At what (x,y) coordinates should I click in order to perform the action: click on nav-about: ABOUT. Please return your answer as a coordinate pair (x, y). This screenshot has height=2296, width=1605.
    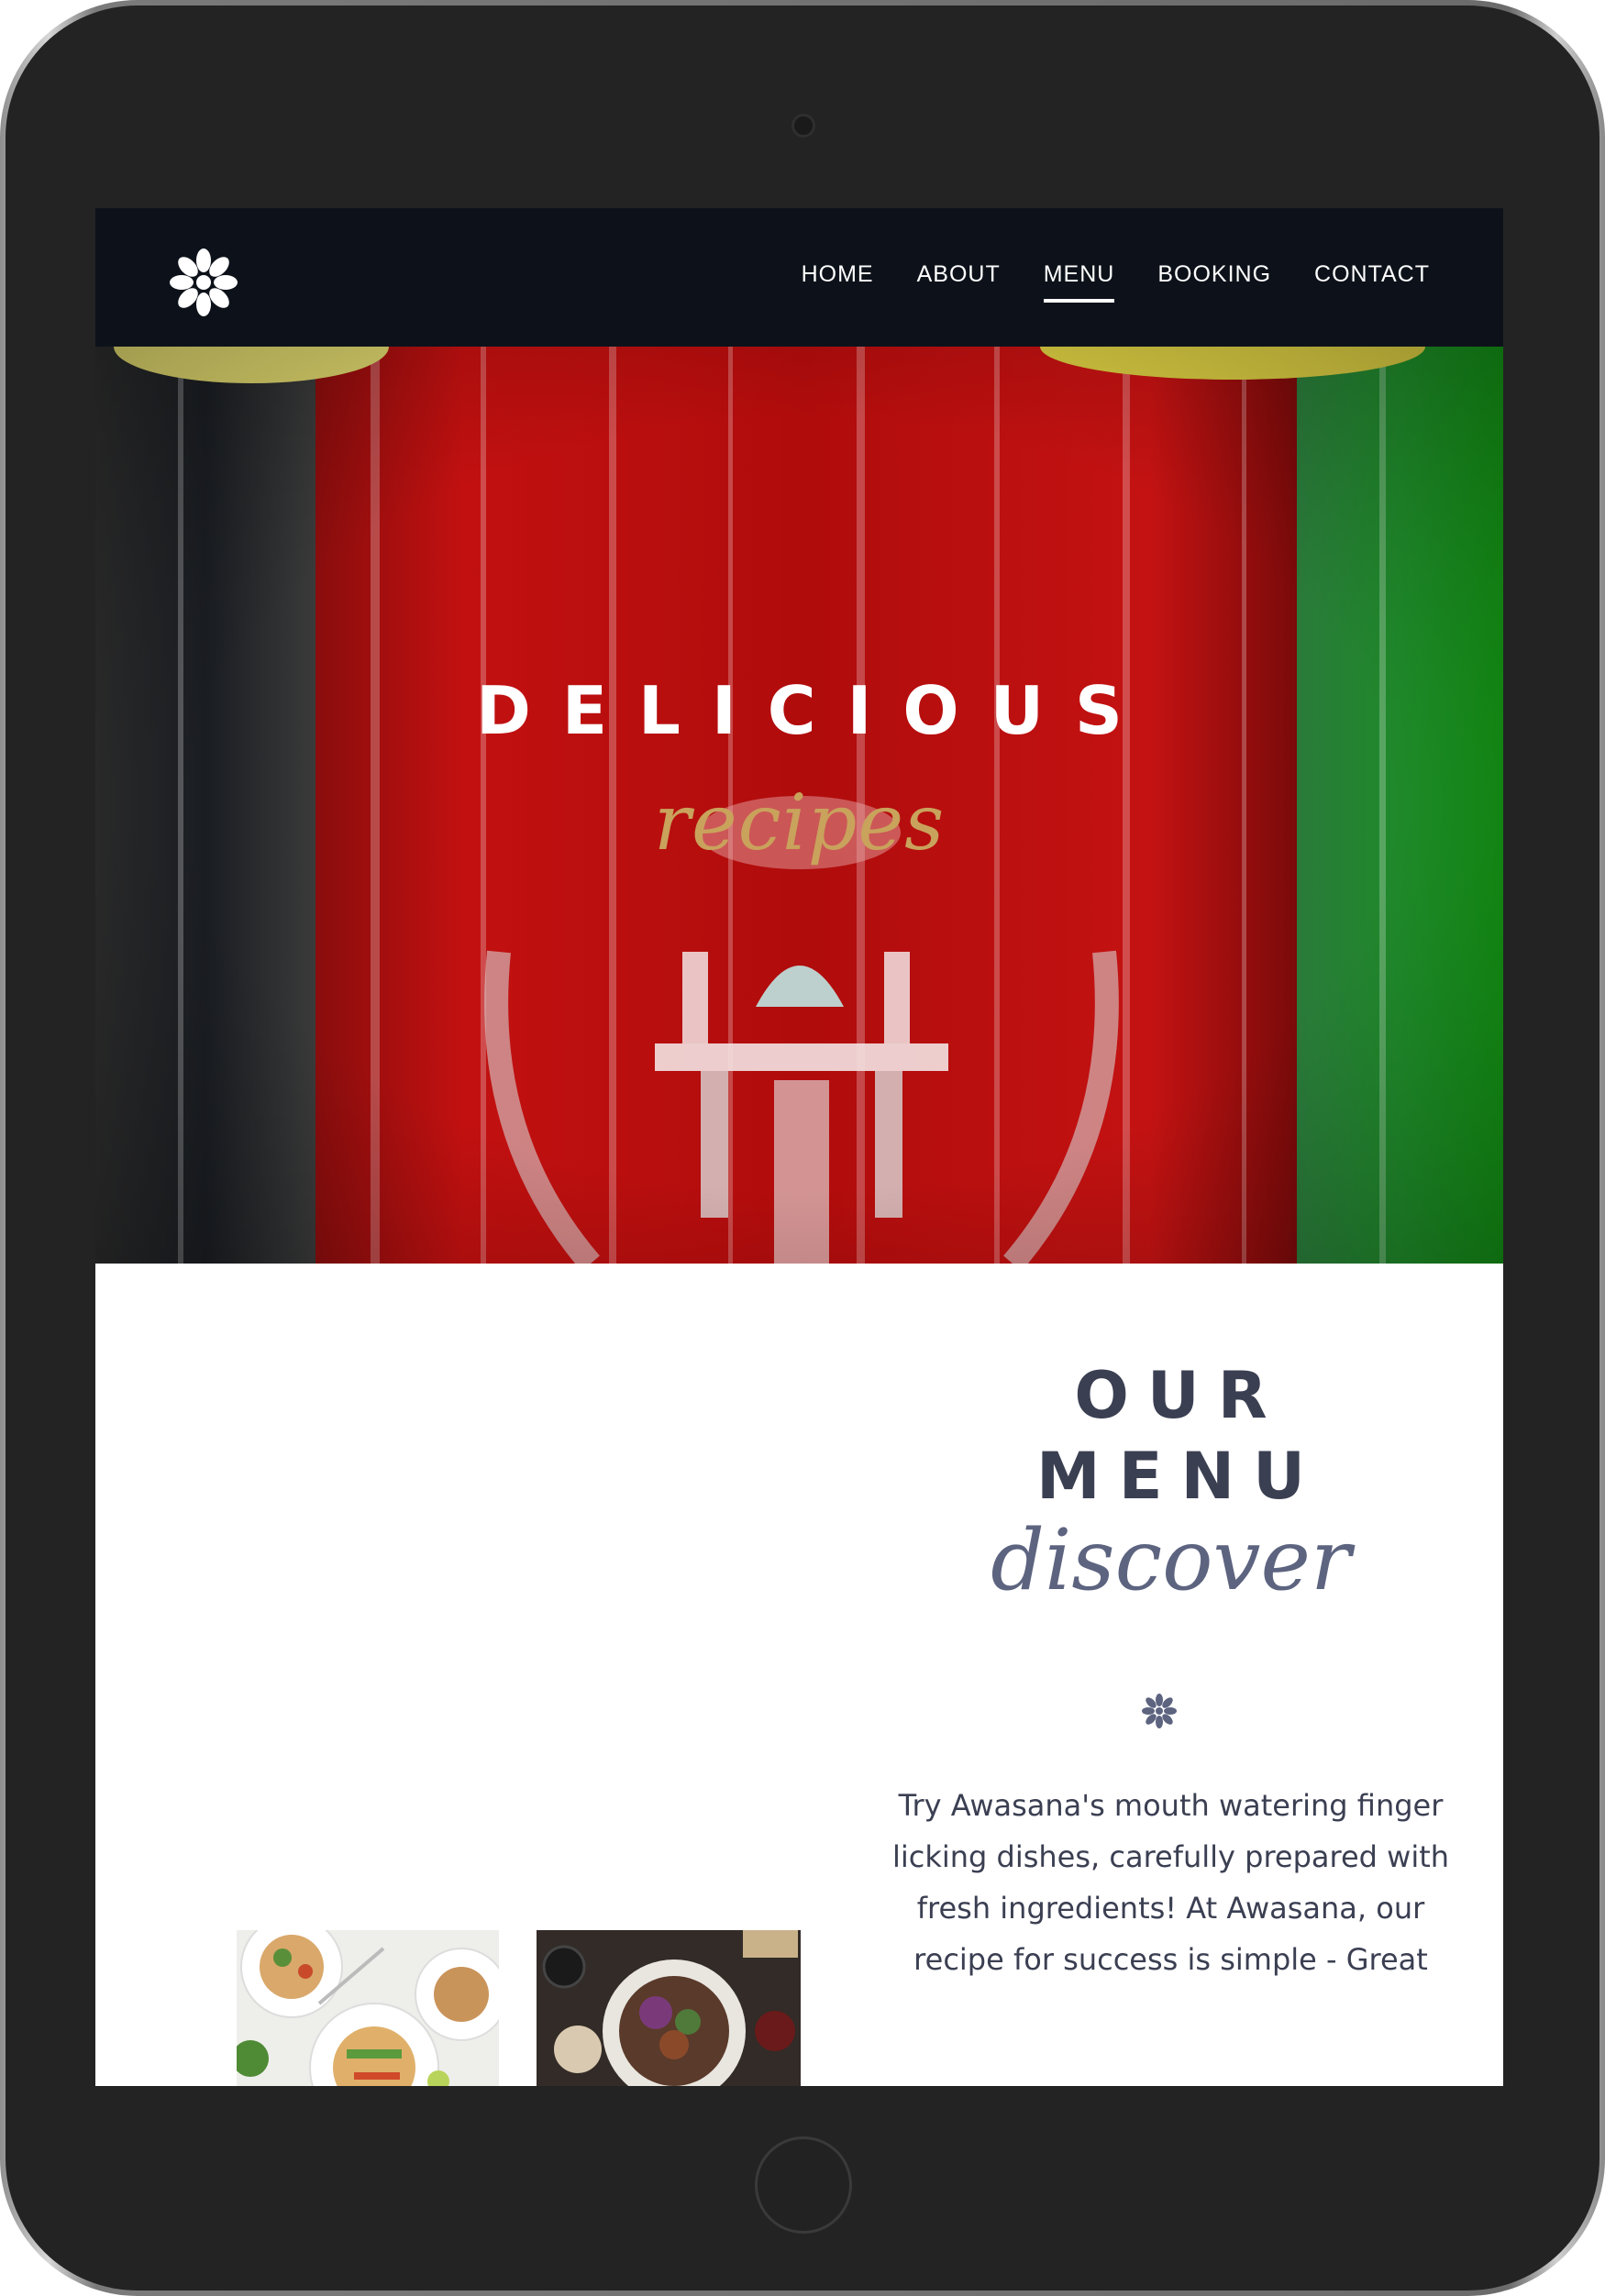
    Looking at the image, I should click on (959, 277).